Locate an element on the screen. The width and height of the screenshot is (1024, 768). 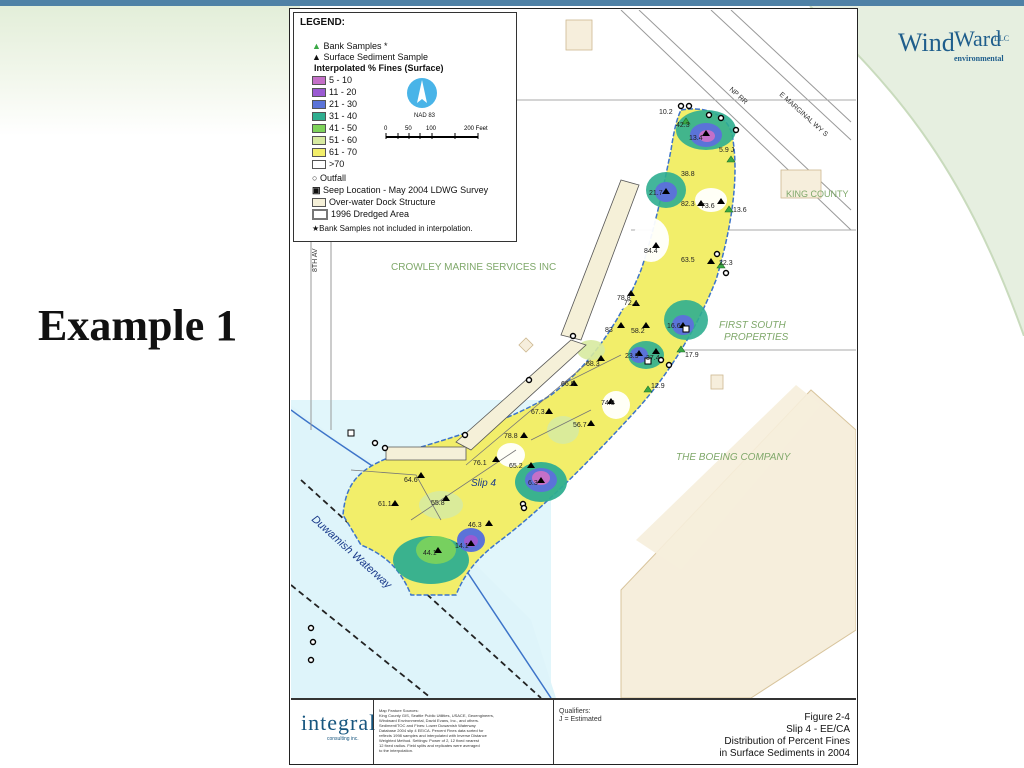
label-boeing: THE BOEING COMPANY is located at coordinates (734, 457).